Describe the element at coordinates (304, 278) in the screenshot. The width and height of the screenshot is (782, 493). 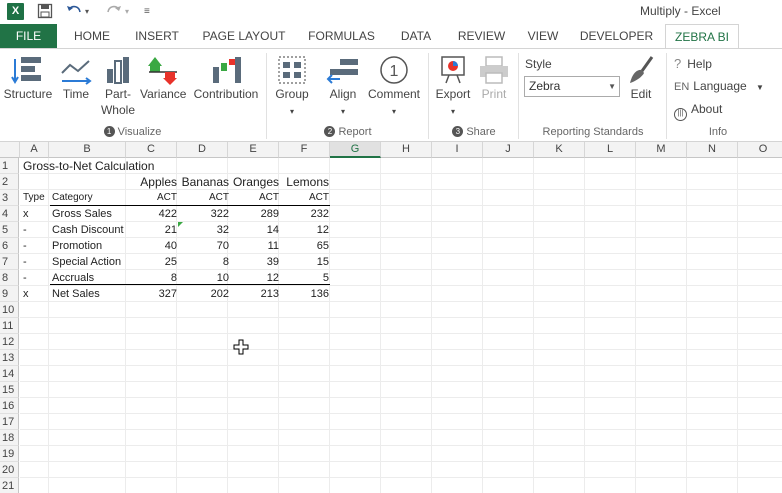
I see `value-cell: 5` at that location.